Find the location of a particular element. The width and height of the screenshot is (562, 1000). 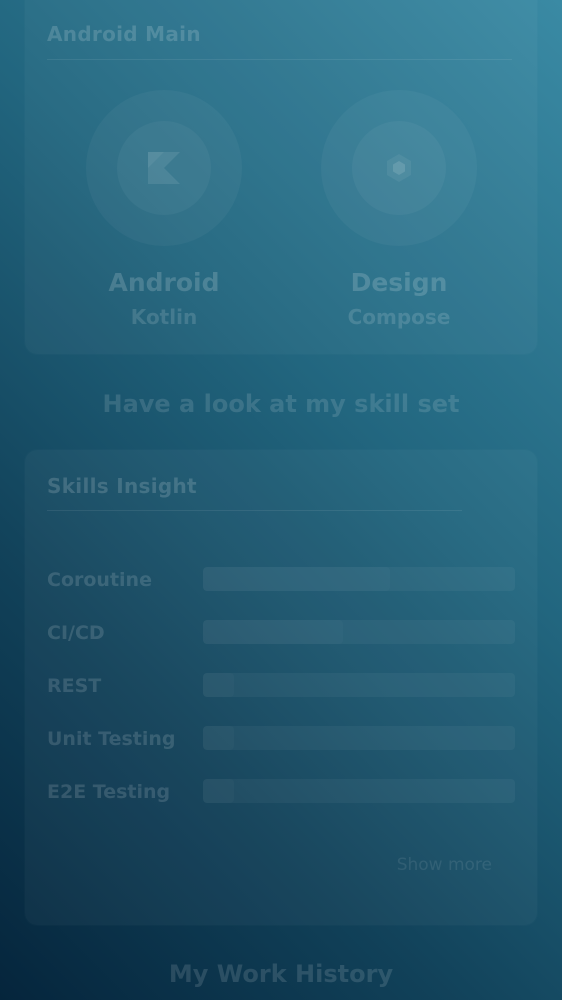

card-title: Android Main is located at coordinates (124, 34).